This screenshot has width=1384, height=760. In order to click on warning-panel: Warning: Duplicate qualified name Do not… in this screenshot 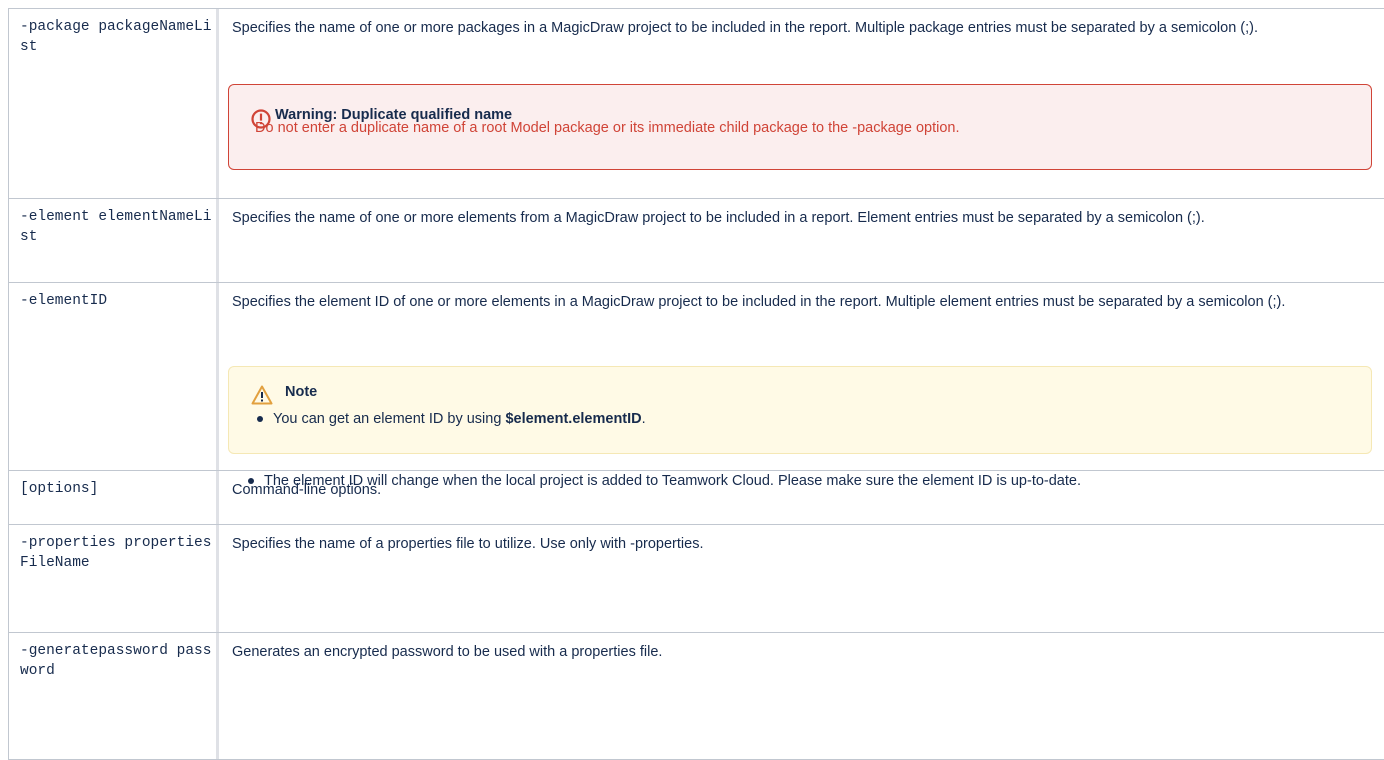, I will do `click(800, 127)`.